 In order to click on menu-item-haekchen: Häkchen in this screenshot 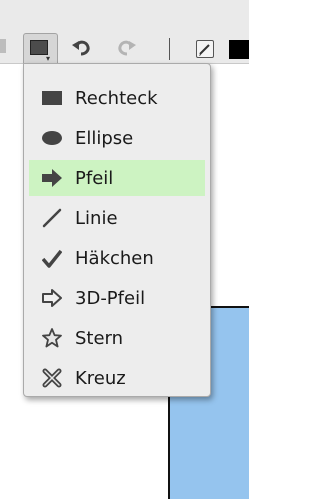, I will do `click(117, 258)`.